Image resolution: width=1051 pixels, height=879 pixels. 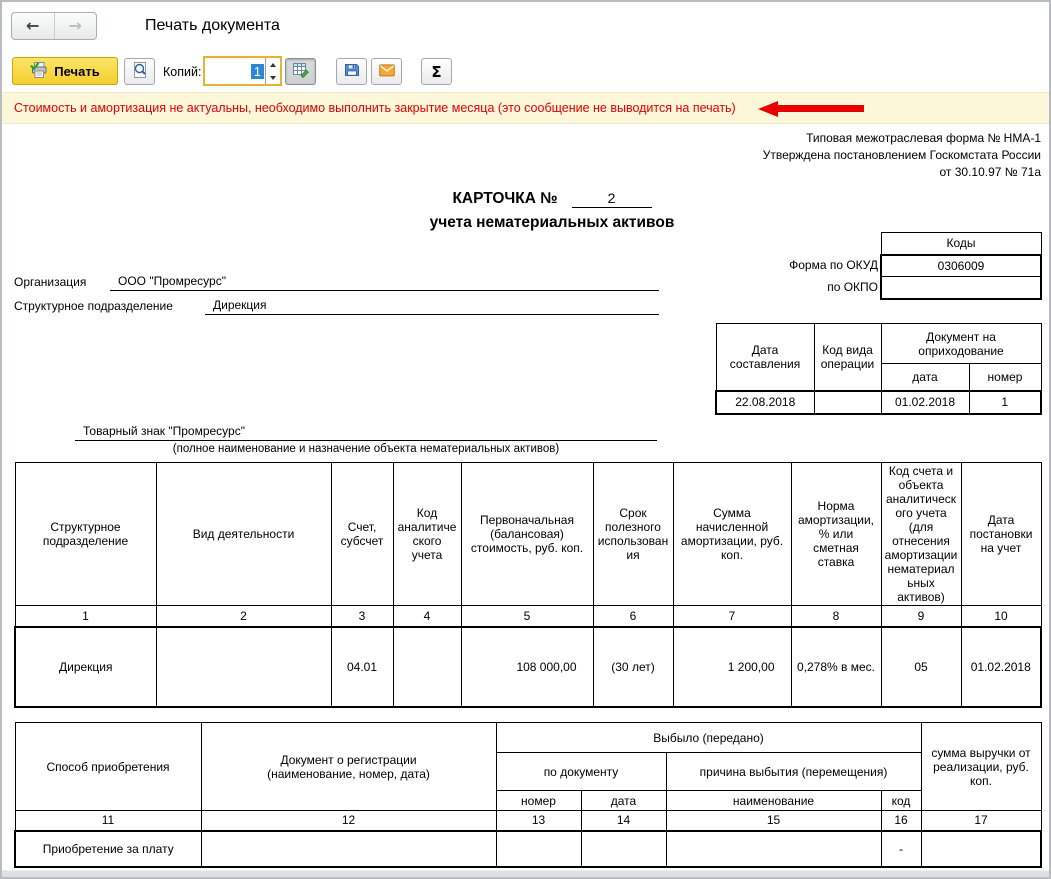 What do you see at coordinates (348, 820) in the screenshot?
I see `column-number: 12` at bounding box center [348, 820].